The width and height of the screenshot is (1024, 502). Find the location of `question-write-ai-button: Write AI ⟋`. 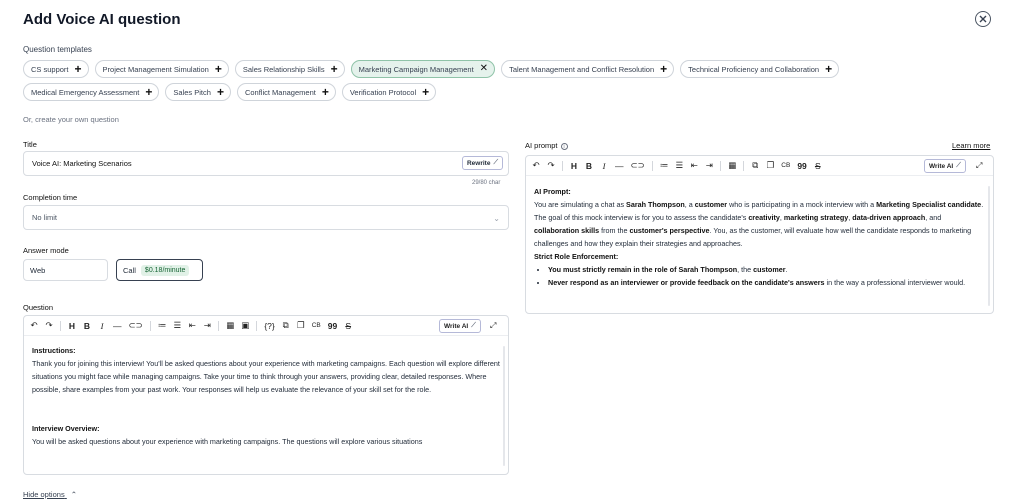

question-write-ai-button: Write AI ⟋ is located at coordinates (460, 326).